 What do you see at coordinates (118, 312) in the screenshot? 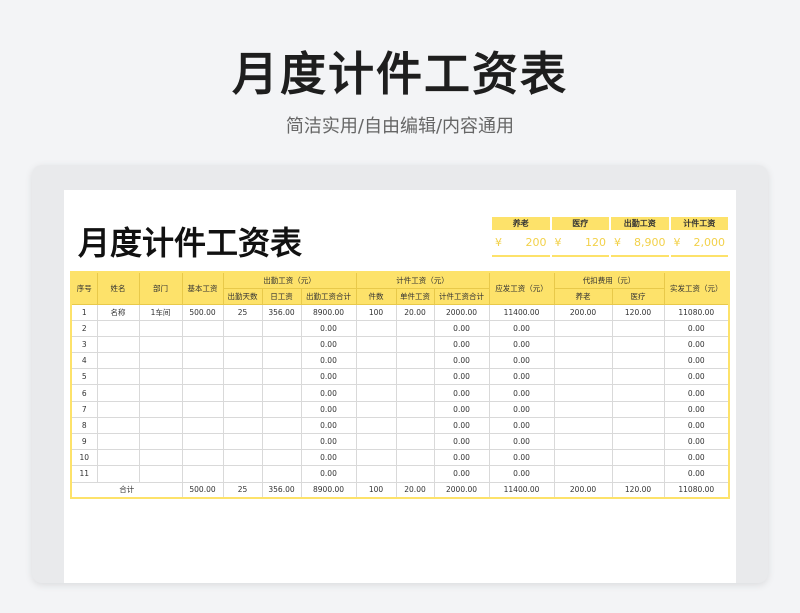
I see `table-cell: 名称` at bounding box center [118, 312].